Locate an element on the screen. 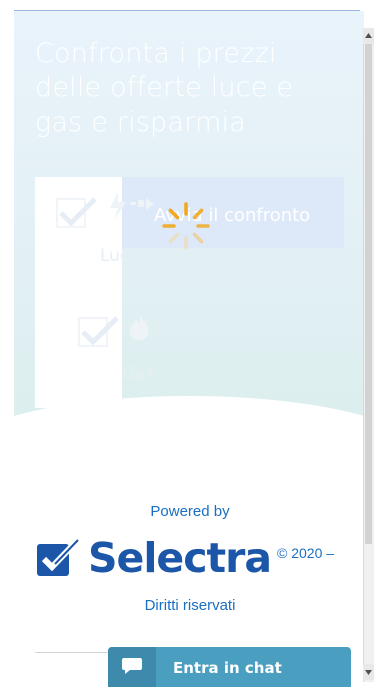 Image resolution: width=374 pixels, height=687 pixels. chat-label: Entra in chat is located at coordinates (227, 668).